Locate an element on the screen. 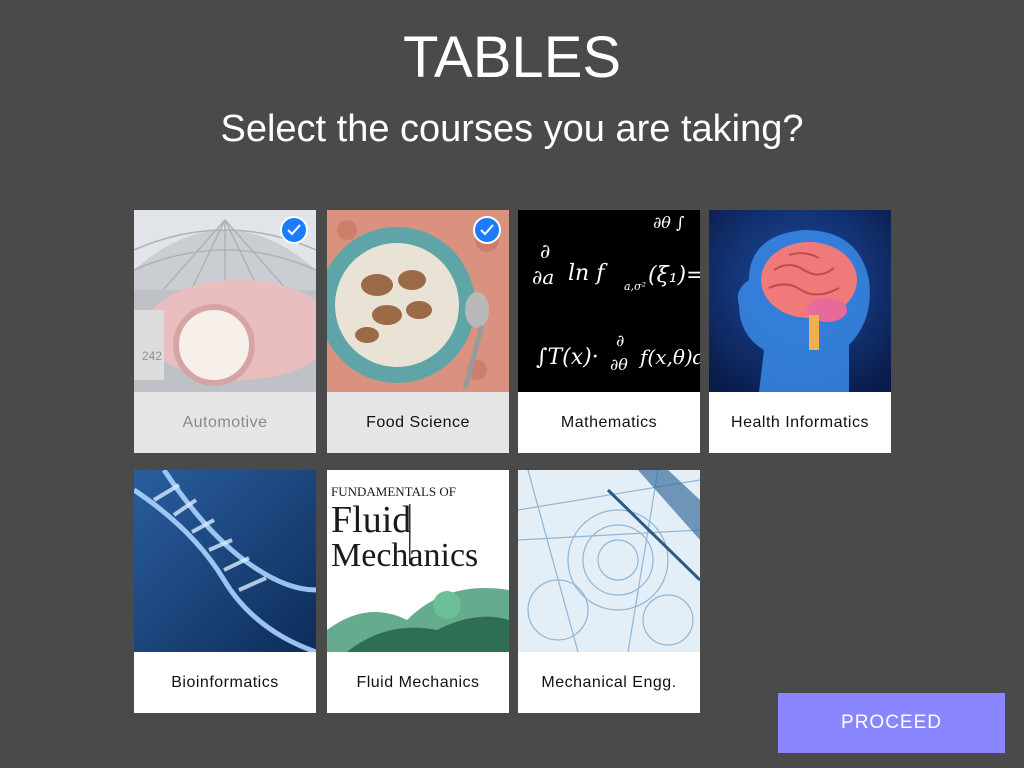 This screenshot has height=768, width=1024. mechanical-engg-image is located at coordinates (609, 561).